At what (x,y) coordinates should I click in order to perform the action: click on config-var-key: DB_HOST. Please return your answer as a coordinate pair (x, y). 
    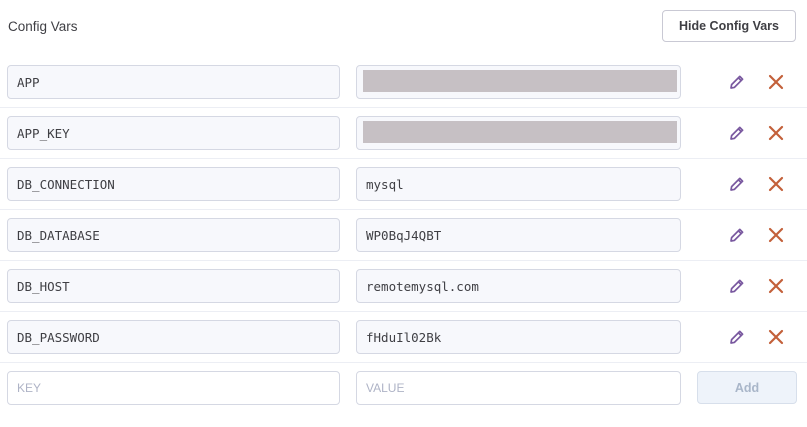
    Looking at the image, I should click on (173, 286).